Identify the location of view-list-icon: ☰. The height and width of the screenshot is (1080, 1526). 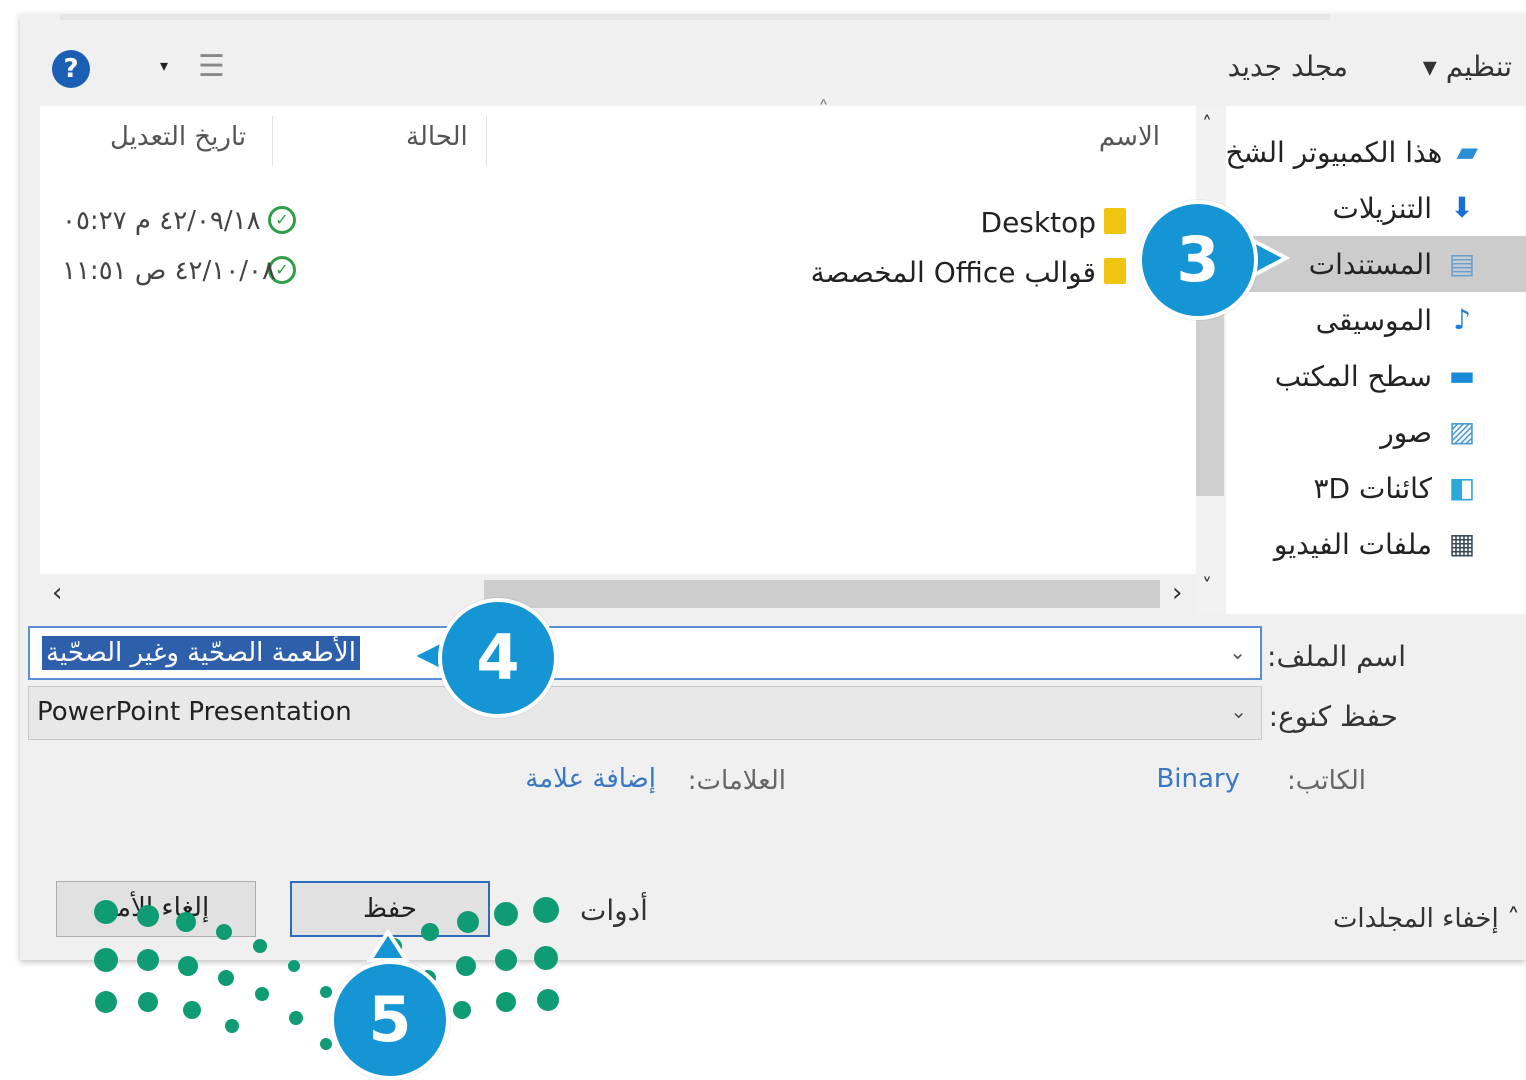
(211, 67).